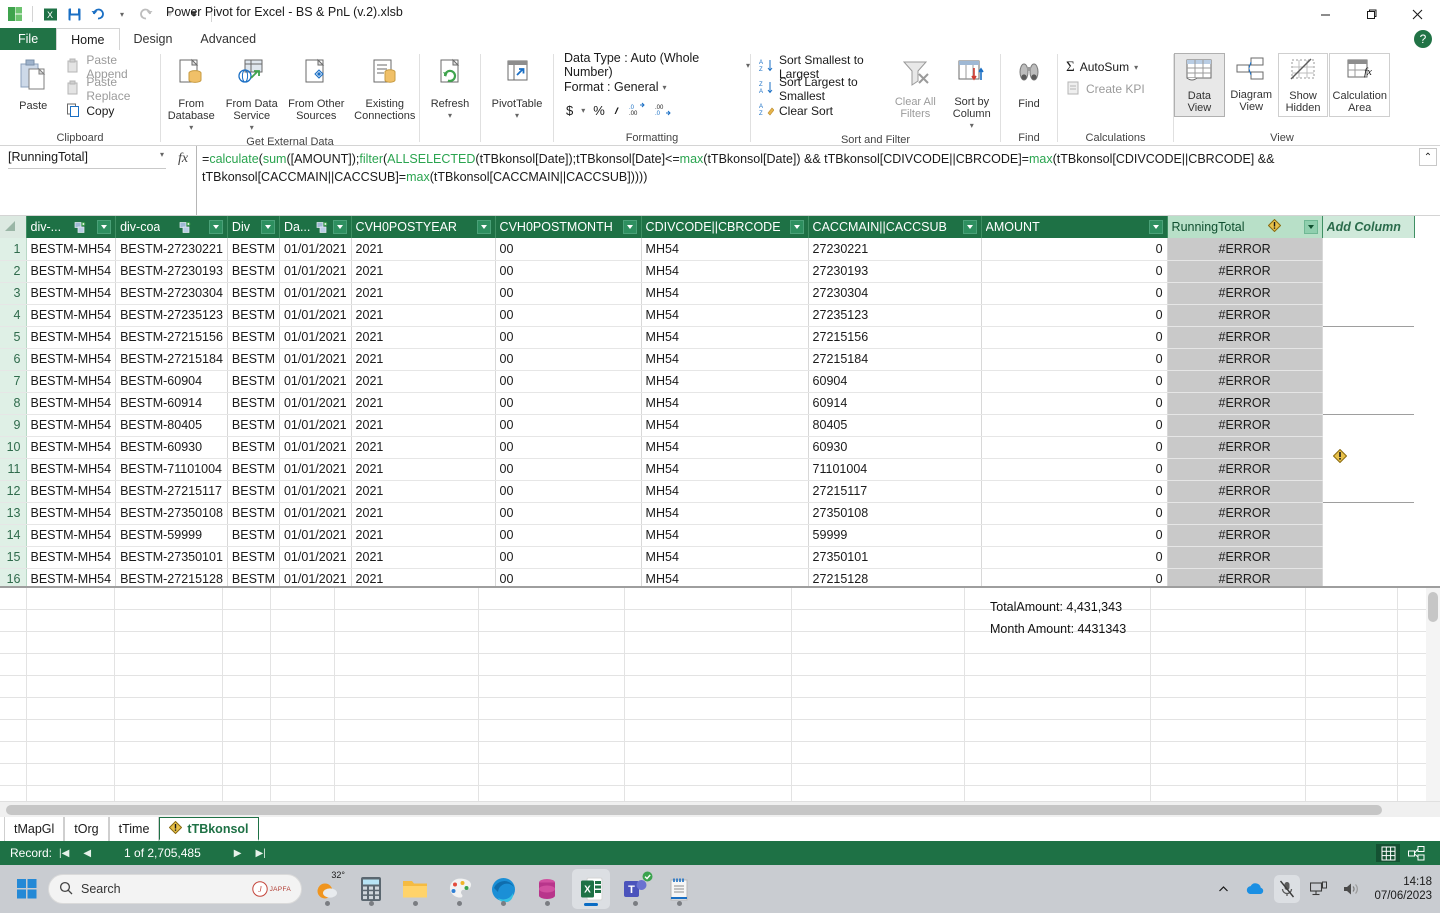 The image size is (1440, 913). What do you see at coordinates (614, 87) in the screenshot?
I see `format-selector: Format : General ▾` at bounding box center [614, 87].